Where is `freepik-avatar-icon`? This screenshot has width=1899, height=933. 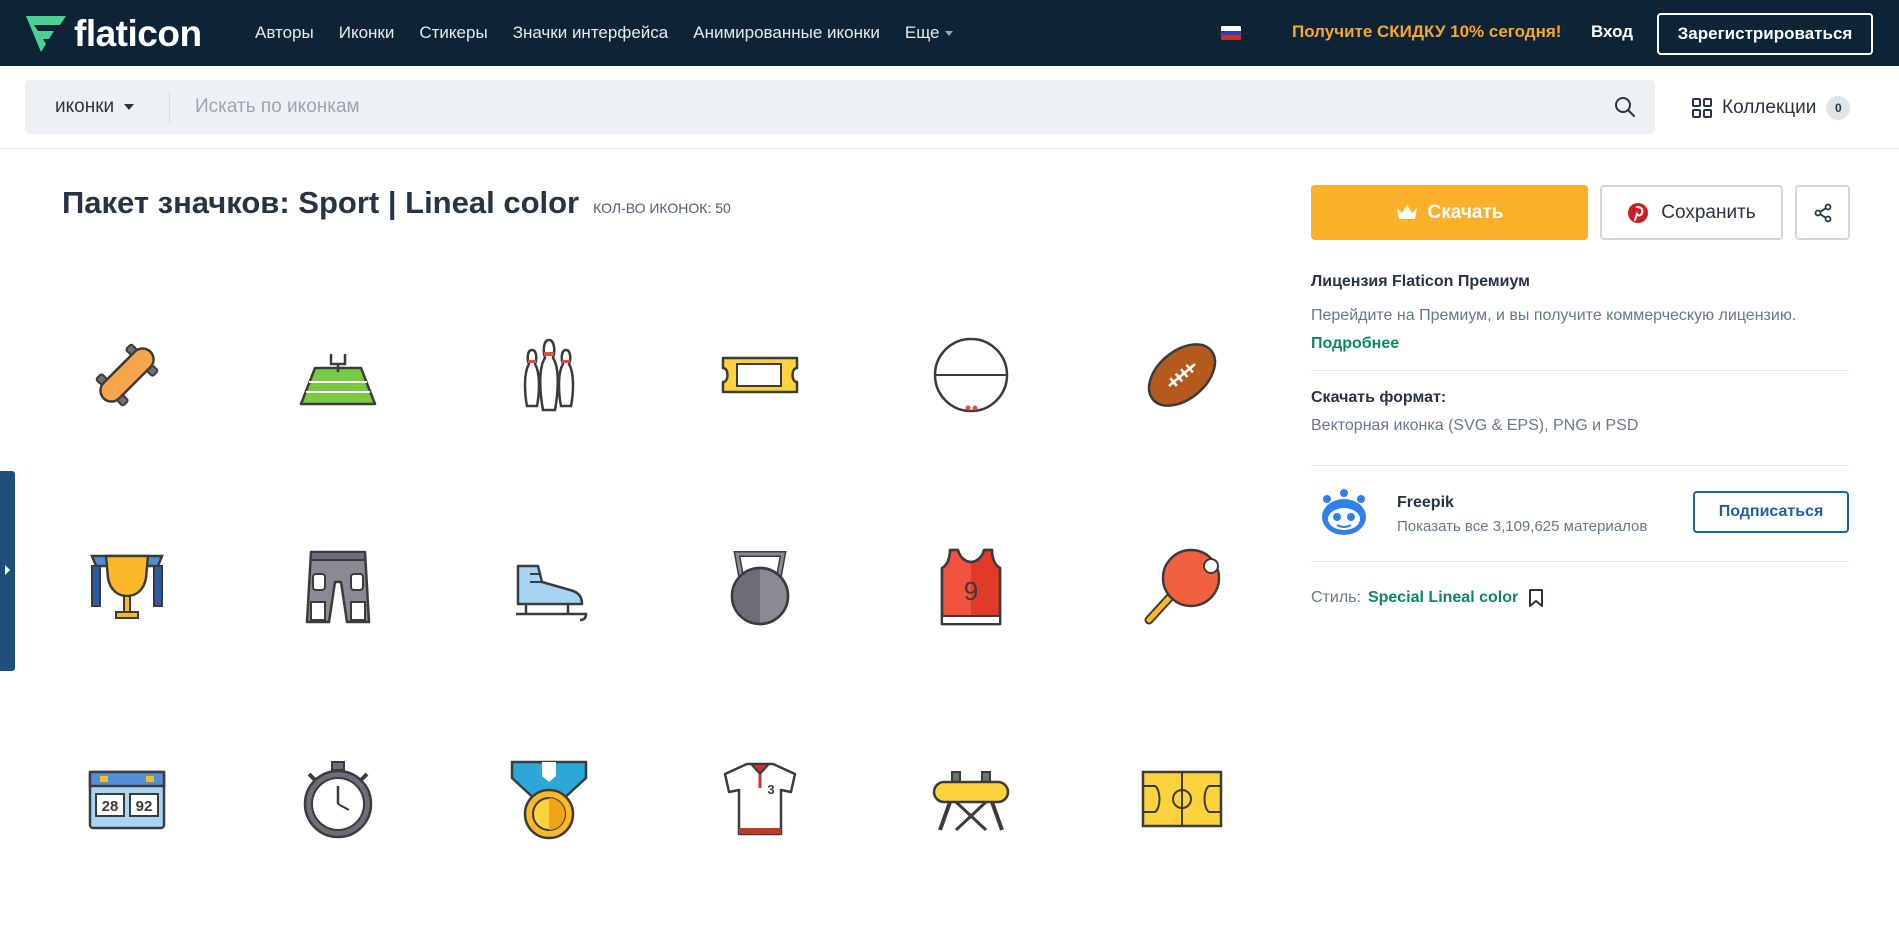 freepik-avatar-icon is located at coordinates (1344, 514).